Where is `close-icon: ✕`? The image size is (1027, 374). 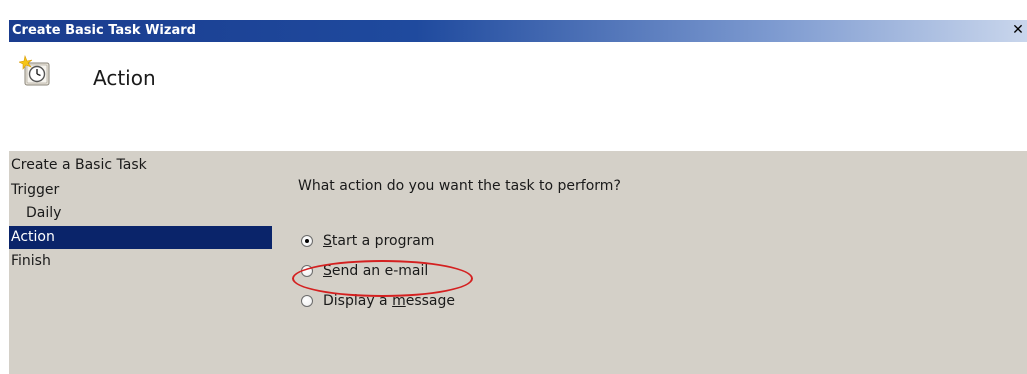 close-icon: ✕ is located at coordinates (1018, 30).